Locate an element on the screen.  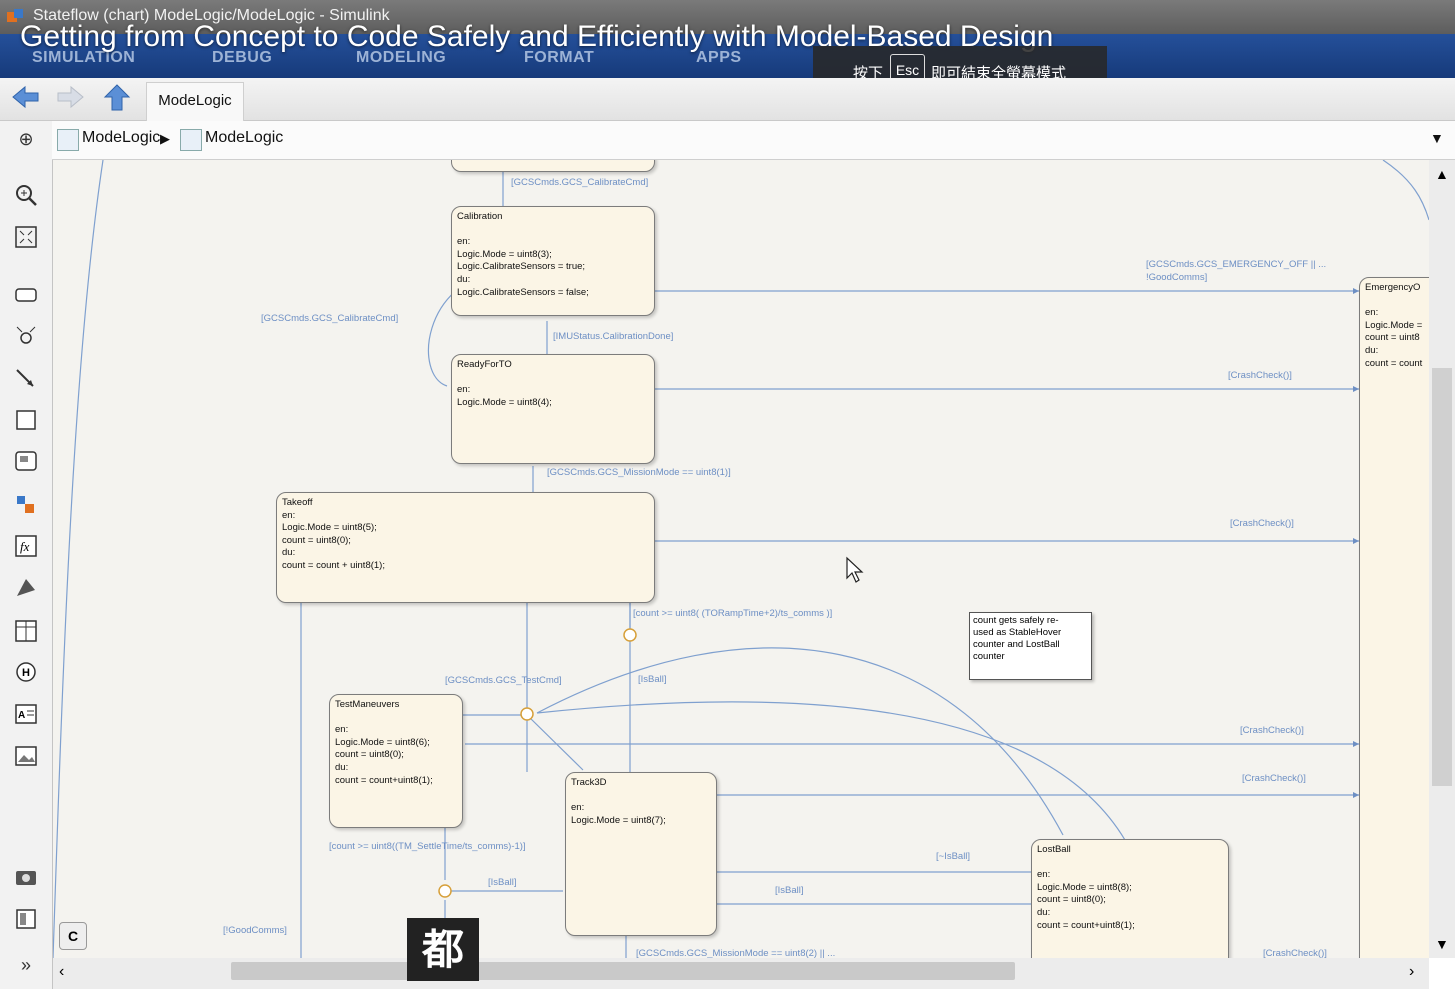
horizontal-scroll-thumb is located at coordinates (623, 971).